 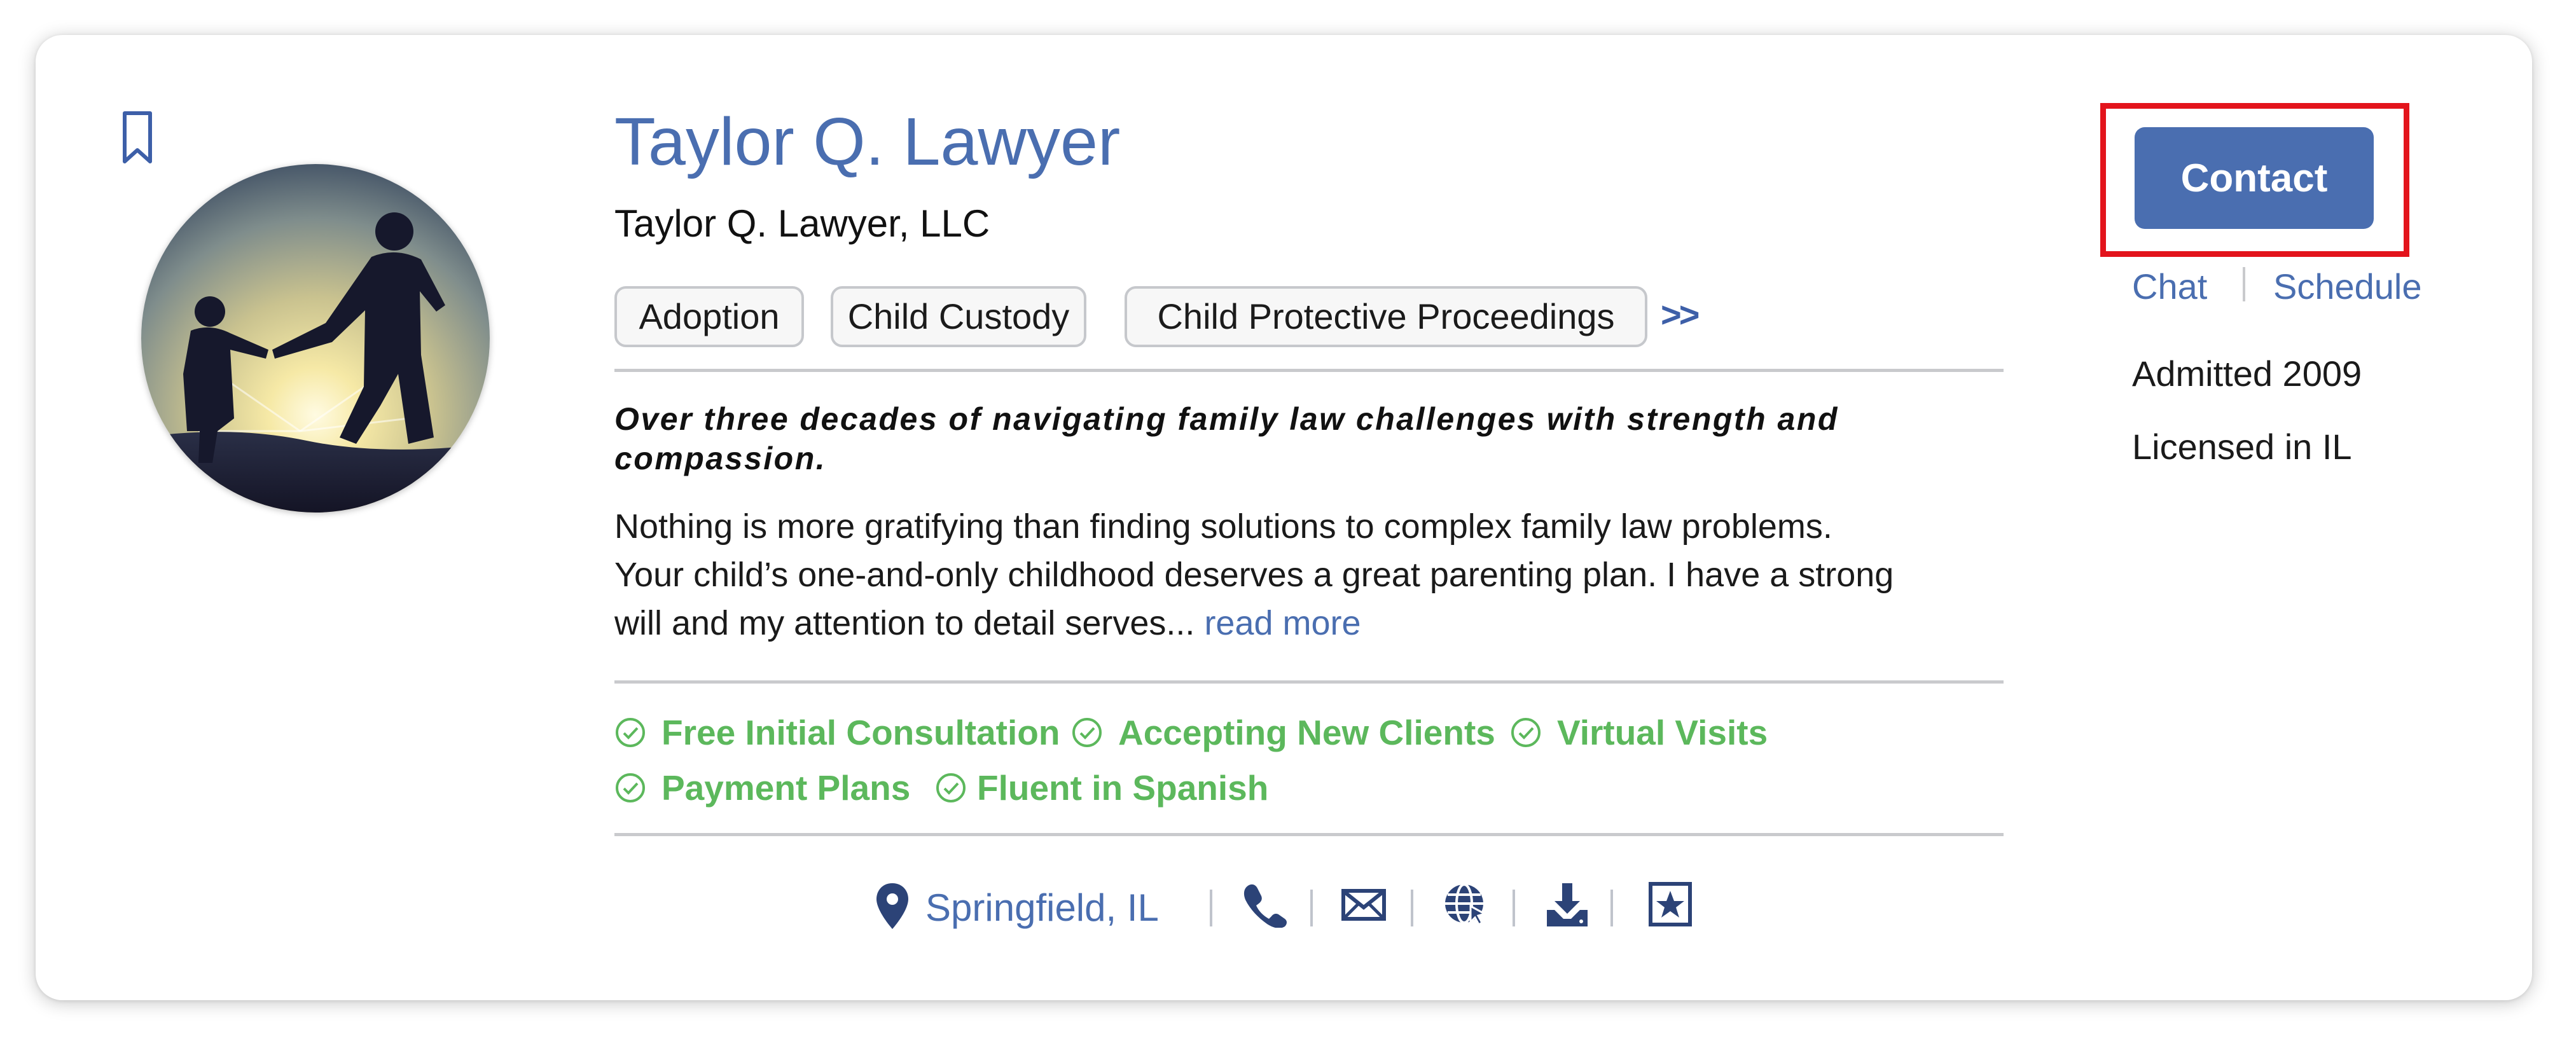 What do you see at coordinates (1042, 907) in the screenshot?
I see `location-text: Springfield, IL` at bounding box center [1042, 907].